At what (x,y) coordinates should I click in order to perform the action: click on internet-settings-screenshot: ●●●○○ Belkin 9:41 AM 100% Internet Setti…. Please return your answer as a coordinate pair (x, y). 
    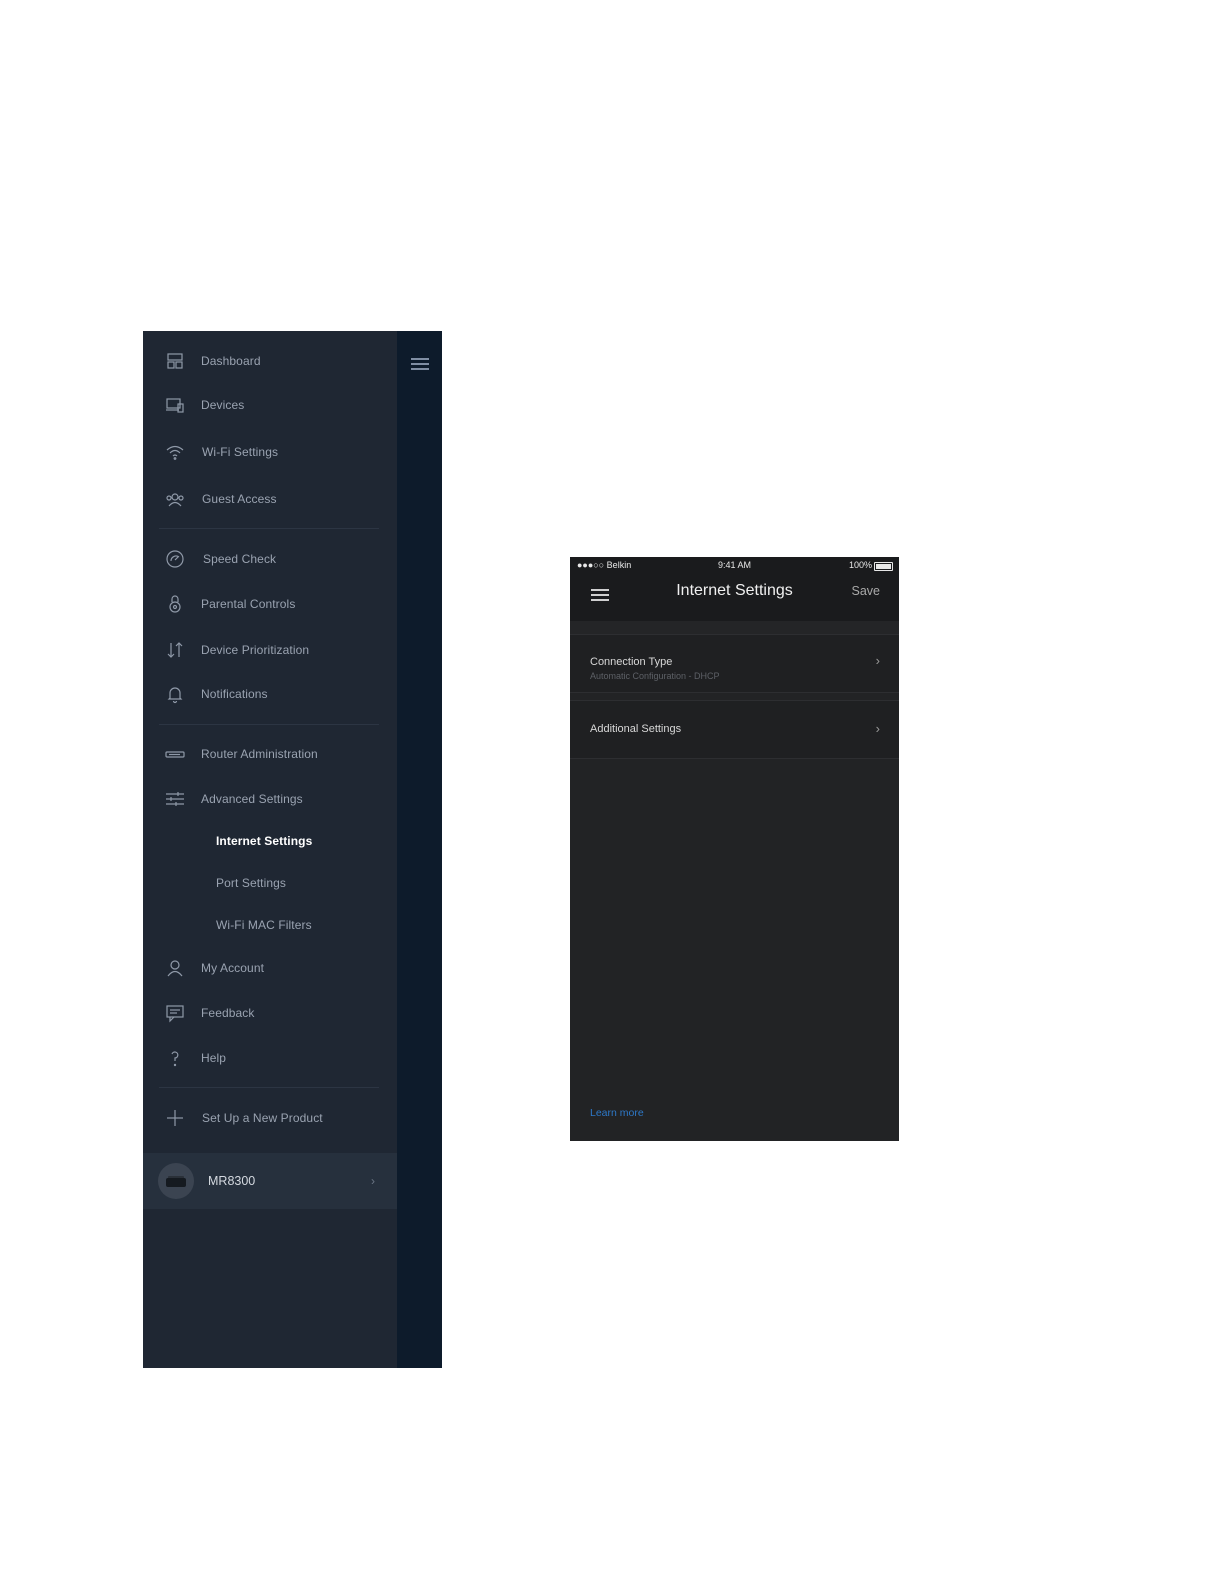
    Looking at the image, I should click on (734, 849).